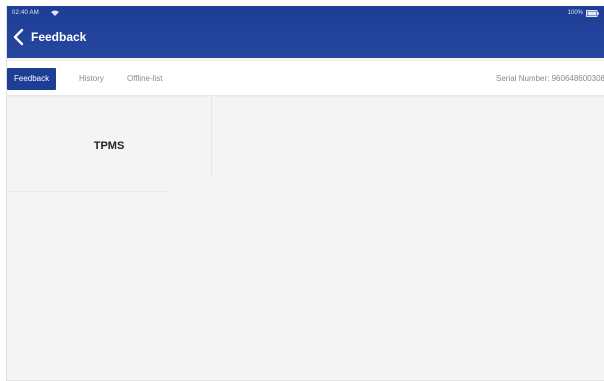 The height and width of the screenshot is (381, 604). What do you see at coordinates (577, 78) in the screenshot?
I see `serial-number-value: 960648600308` at bounding box center [577, 78].